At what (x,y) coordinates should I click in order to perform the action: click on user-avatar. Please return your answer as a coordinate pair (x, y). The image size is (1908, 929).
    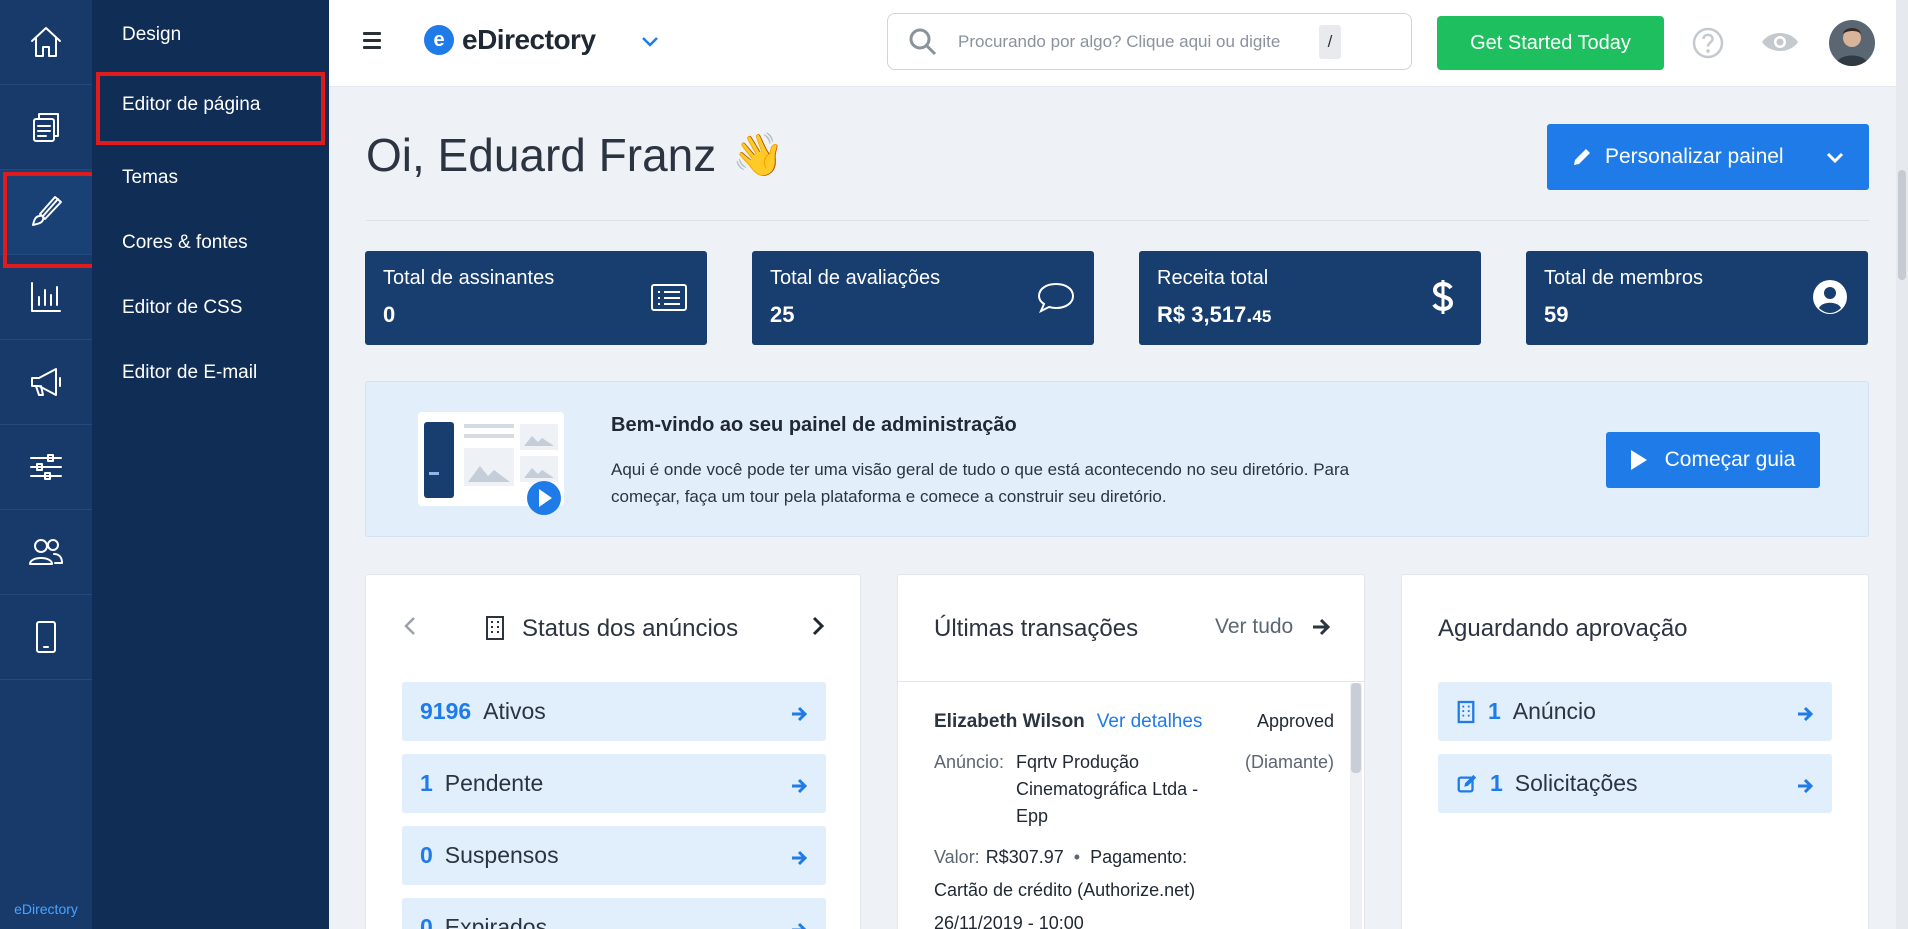
    Looking at the image, I should click on (1852, 43).